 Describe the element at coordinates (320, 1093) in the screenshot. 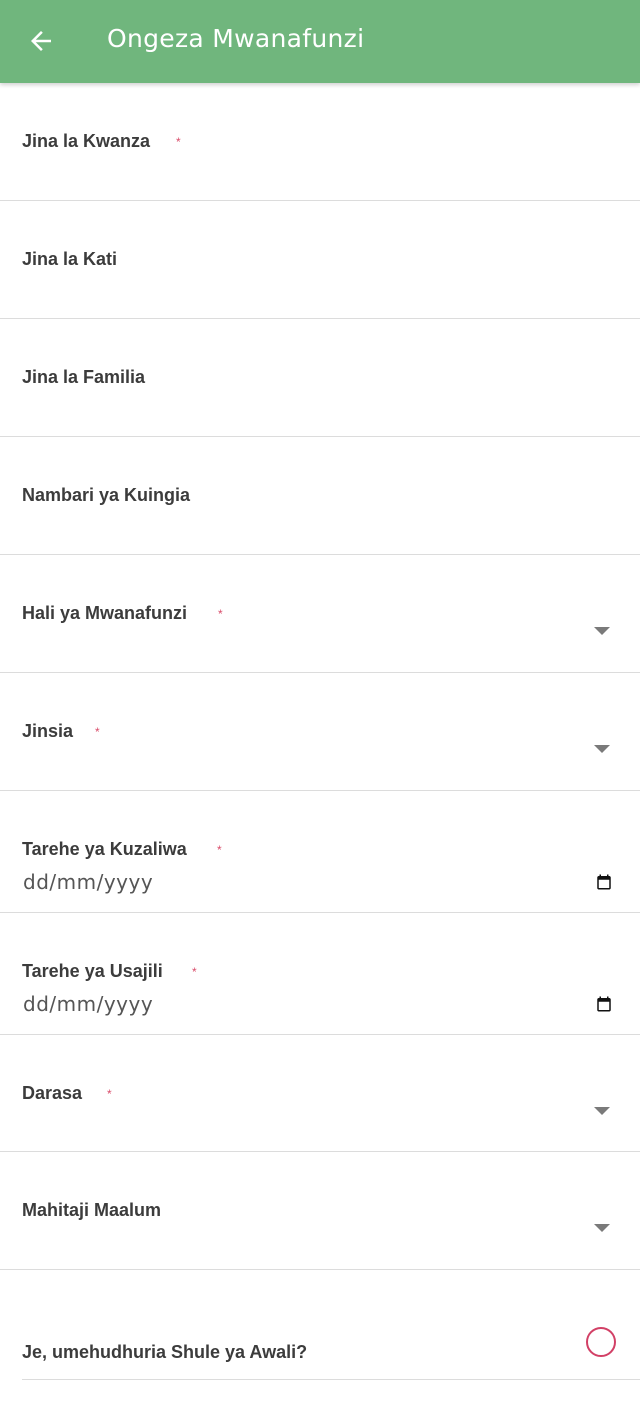

I see `class-select: Darasa *` at that location.